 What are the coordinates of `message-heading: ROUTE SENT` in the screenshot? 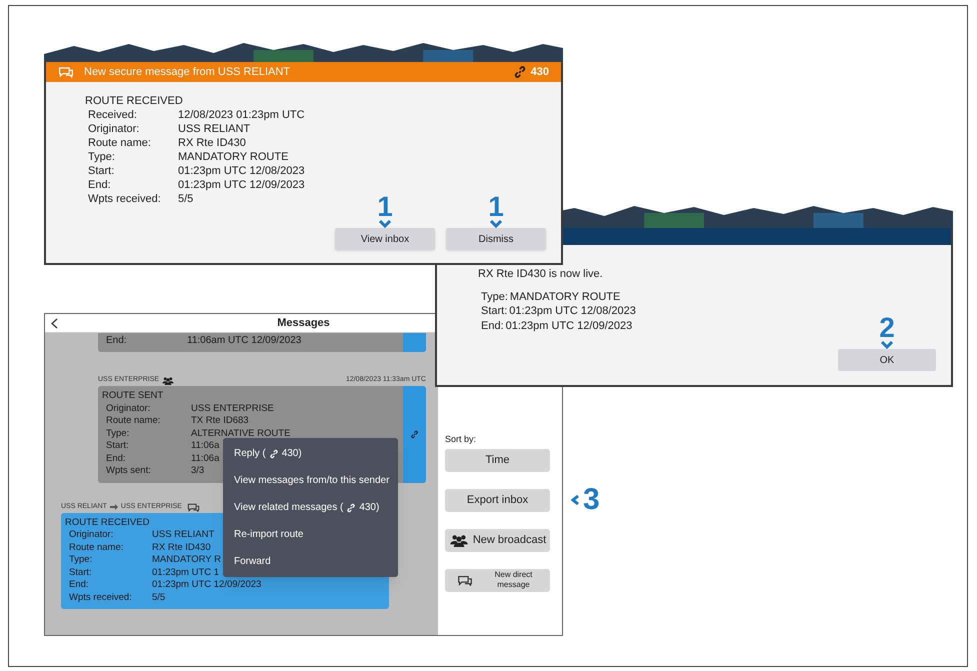 It's located at (133, 396).